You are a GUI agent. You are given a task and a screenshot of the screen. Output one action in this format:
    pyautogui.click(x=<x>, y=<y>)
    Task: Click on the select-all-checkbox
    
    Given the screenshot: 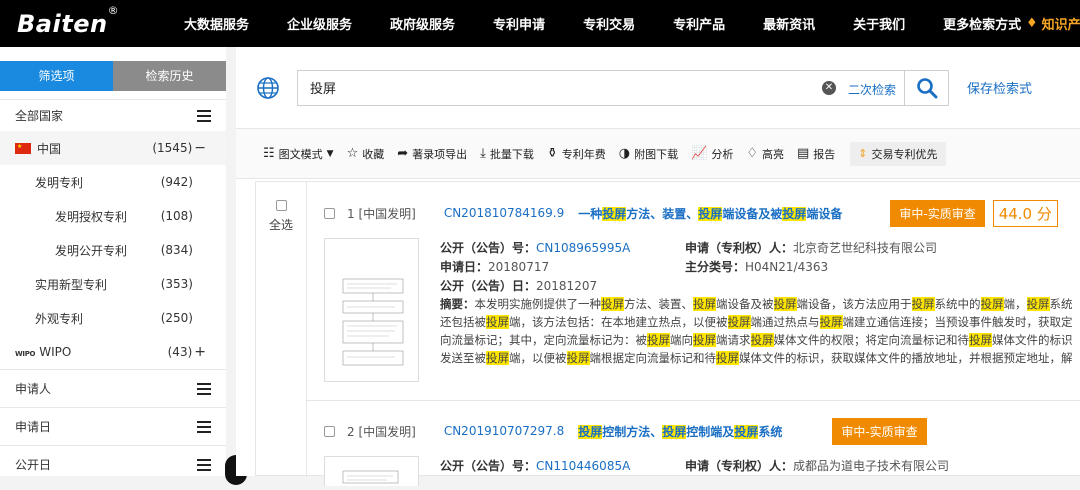 What is the action you would take?
    pyautogui.click(x=281, y=205)
    